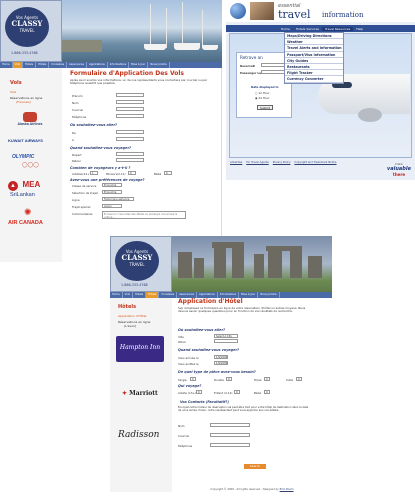 This screenshot has width=415, height=500. Describe the element at coordinates (359, 29) in the screenshot. I see `travel-nav-help: Help` at that location.